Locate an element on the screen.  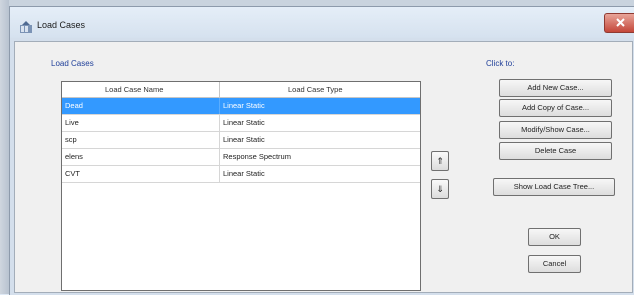
column-header-type: Load Case Type is located at coordinates (315, 89).